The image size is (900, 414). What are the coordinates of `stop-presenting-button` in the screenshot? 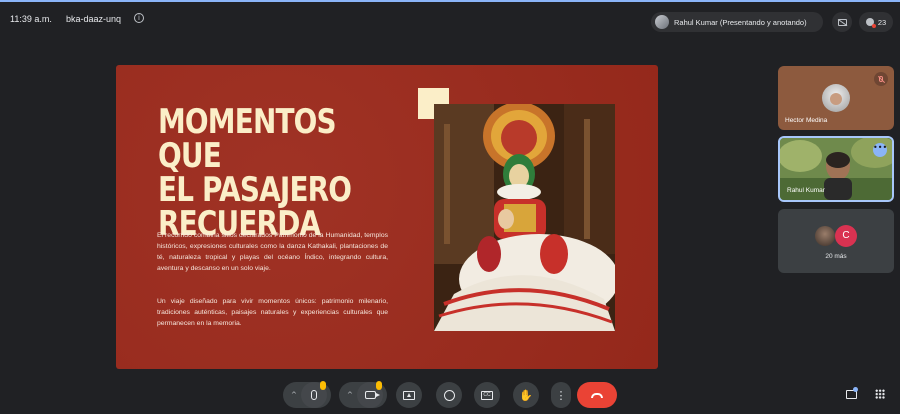 It's located at (842, 22).